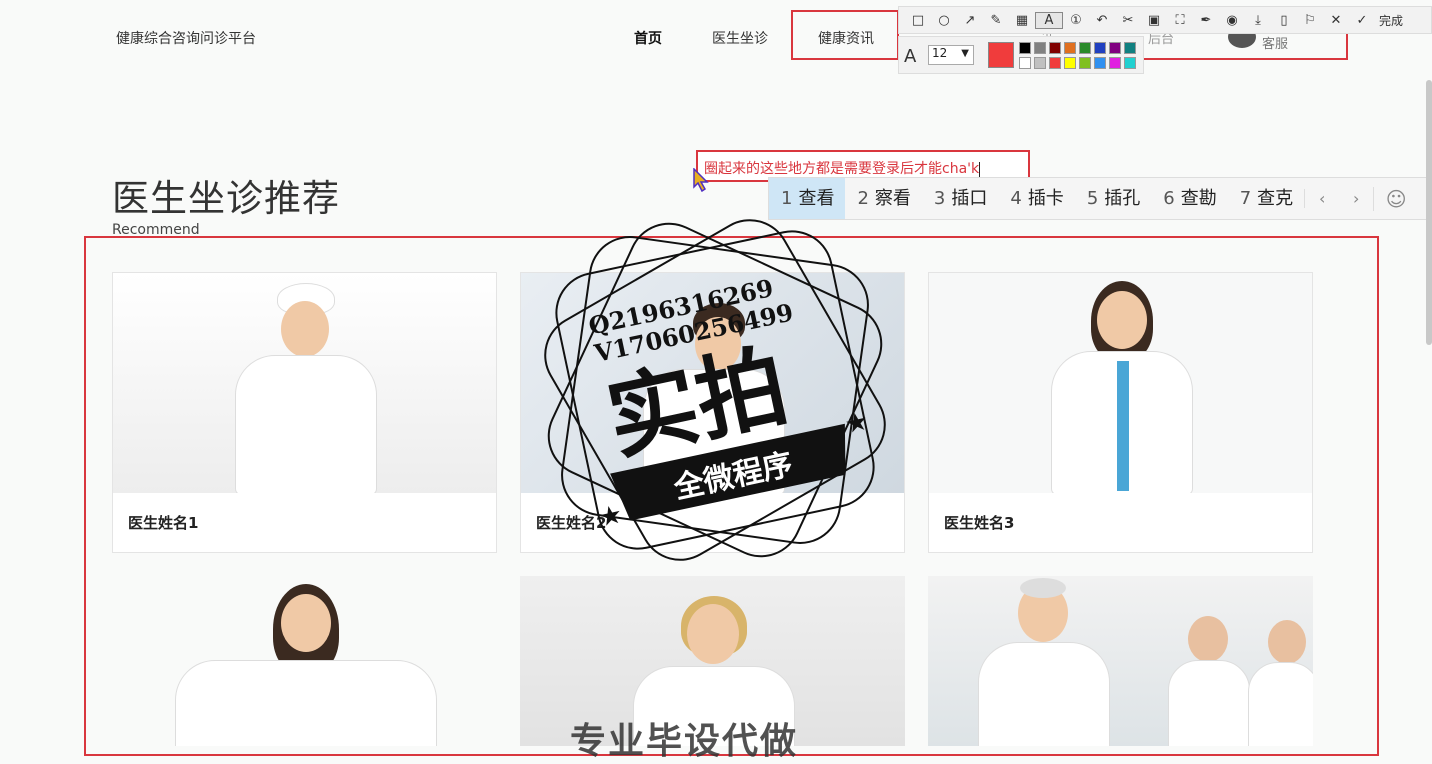 This screenshot has width=1432, height=764. I want to click on page-scrollbar, so click(1429, 212).